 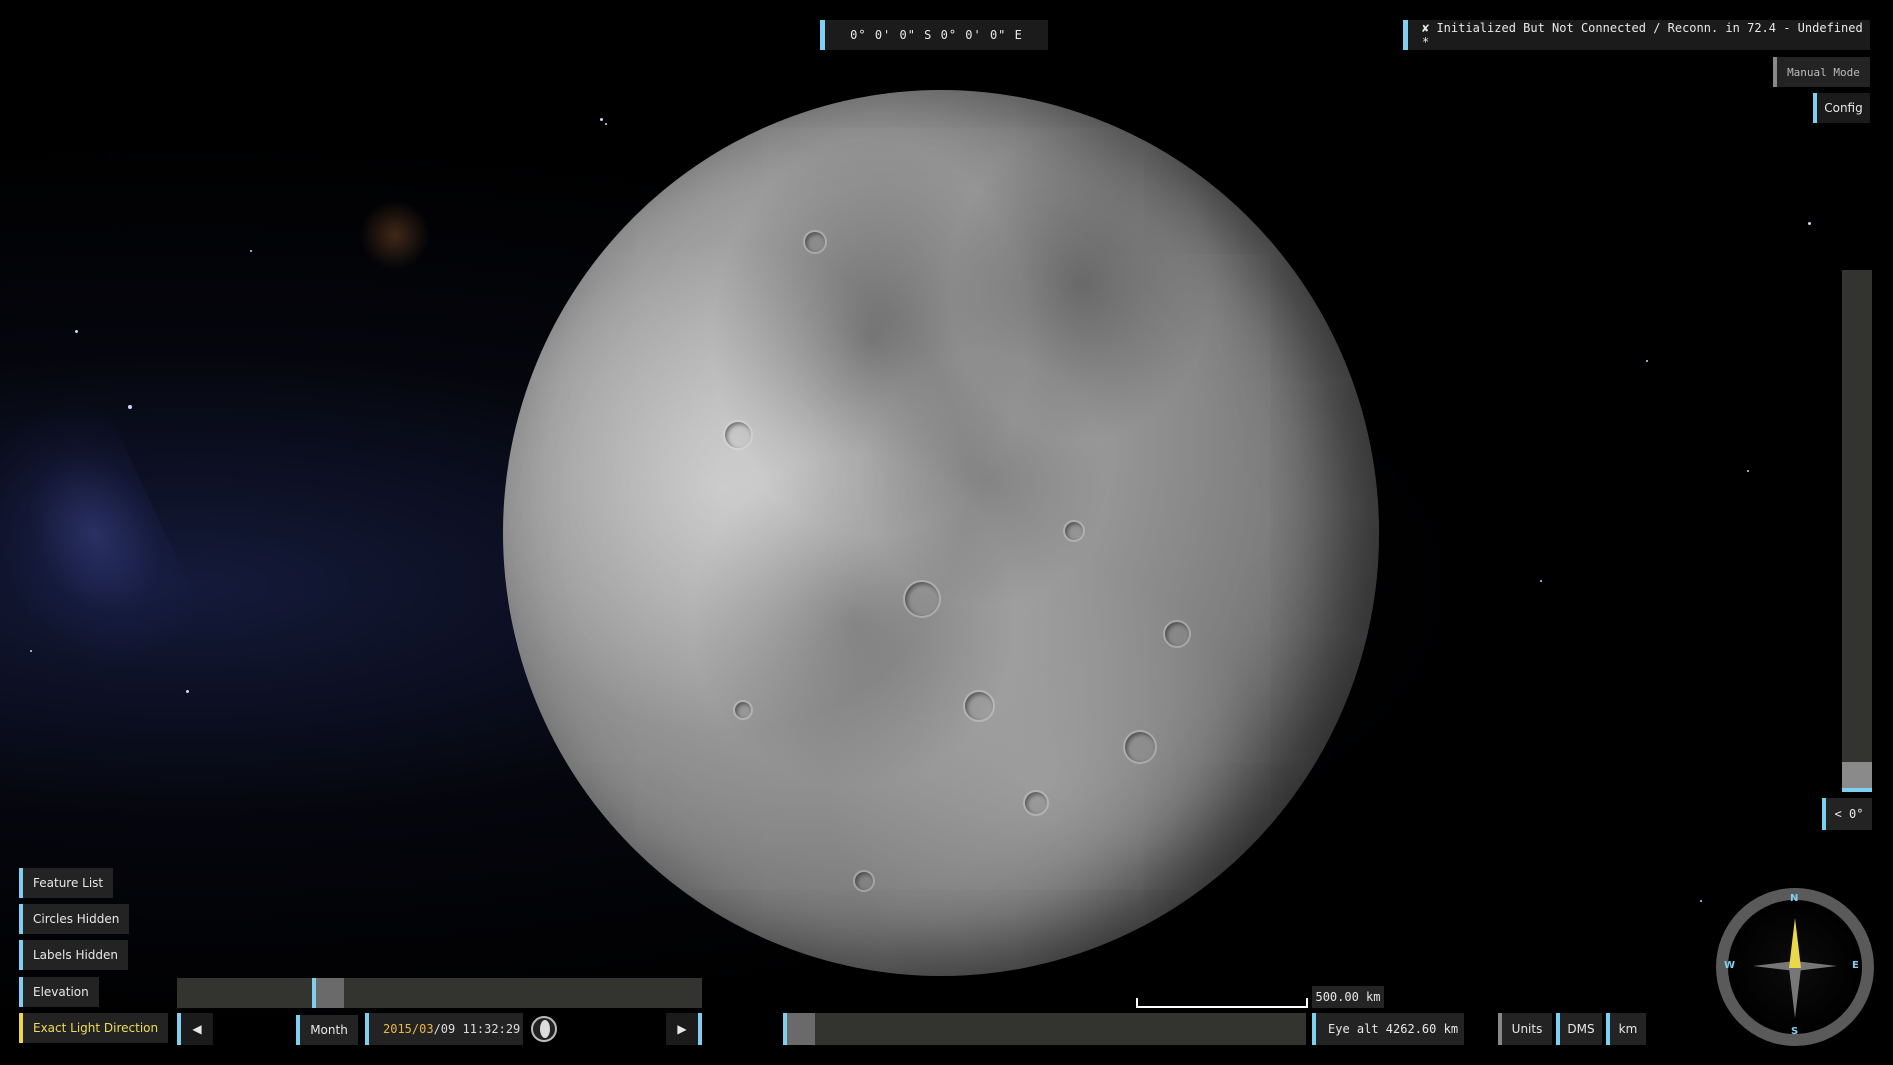 I want to click on compass-w-label: W, so click(x=1730, y=965).